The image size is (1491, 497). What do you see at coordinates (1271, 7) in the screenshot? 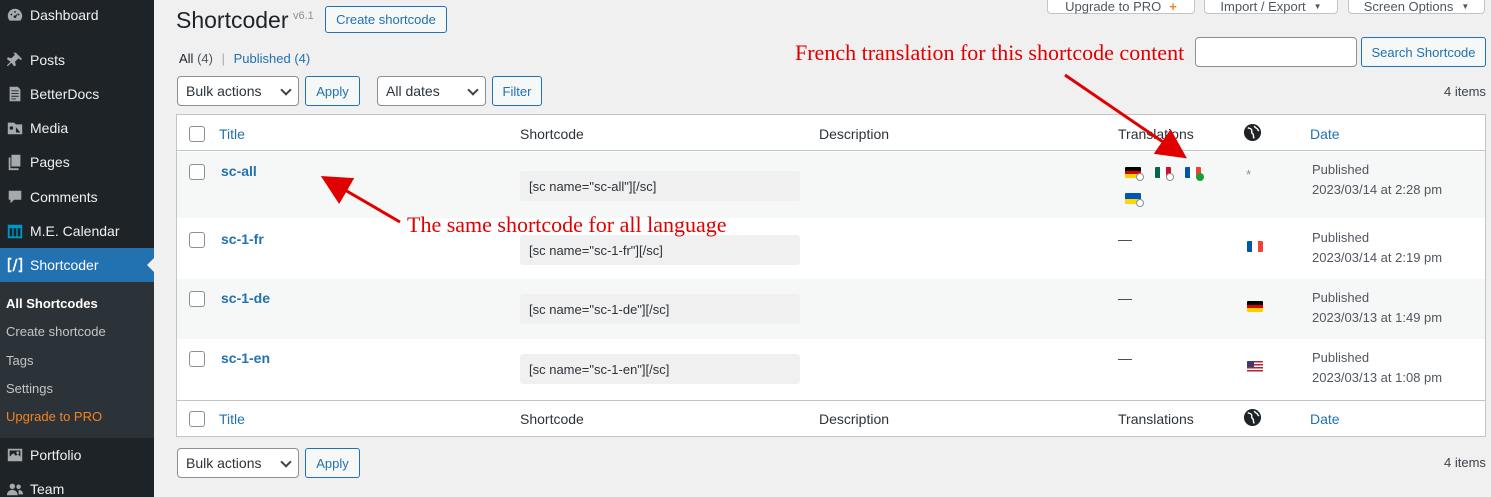
I see `import-export-button: Import / Export ▼` at bounding box center [1271, 7].